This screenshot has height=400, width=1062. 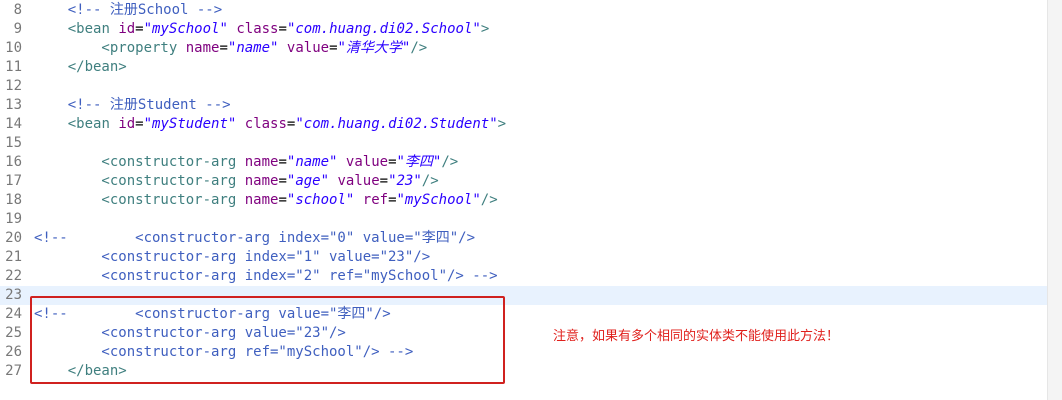 I want to click on code-token: "myStudent", so click(x=190, y=124).